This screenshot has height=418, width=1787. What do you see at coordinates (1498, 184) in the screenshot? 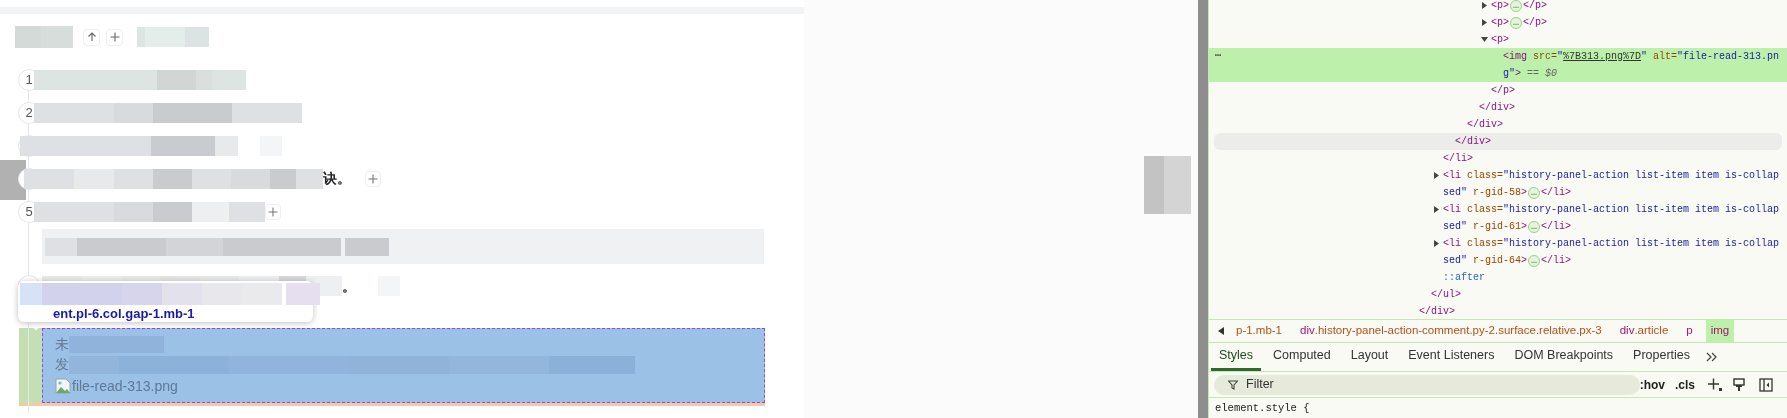
I see `dom-node: <li class="history-panel-action list-item item is-collapsed" r-gid-58> … </li>` at bounding box center [1498, 184].